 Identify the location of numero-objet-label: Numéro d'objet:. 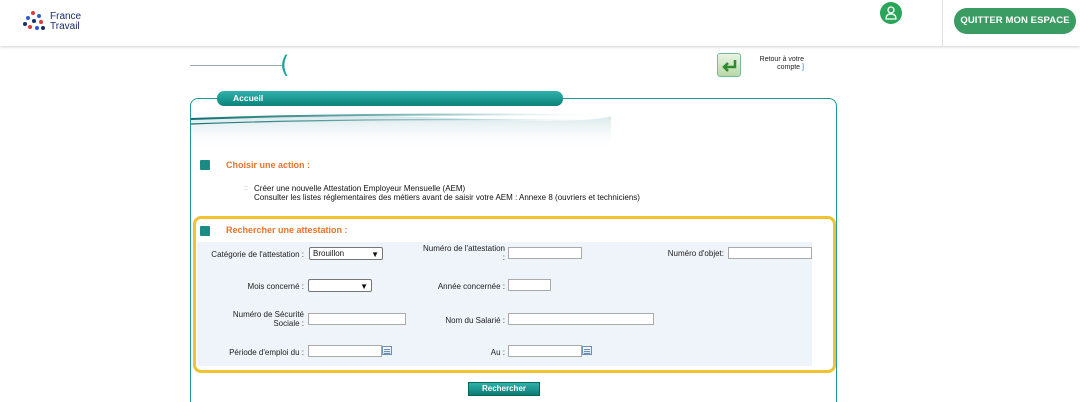
(695, 253).